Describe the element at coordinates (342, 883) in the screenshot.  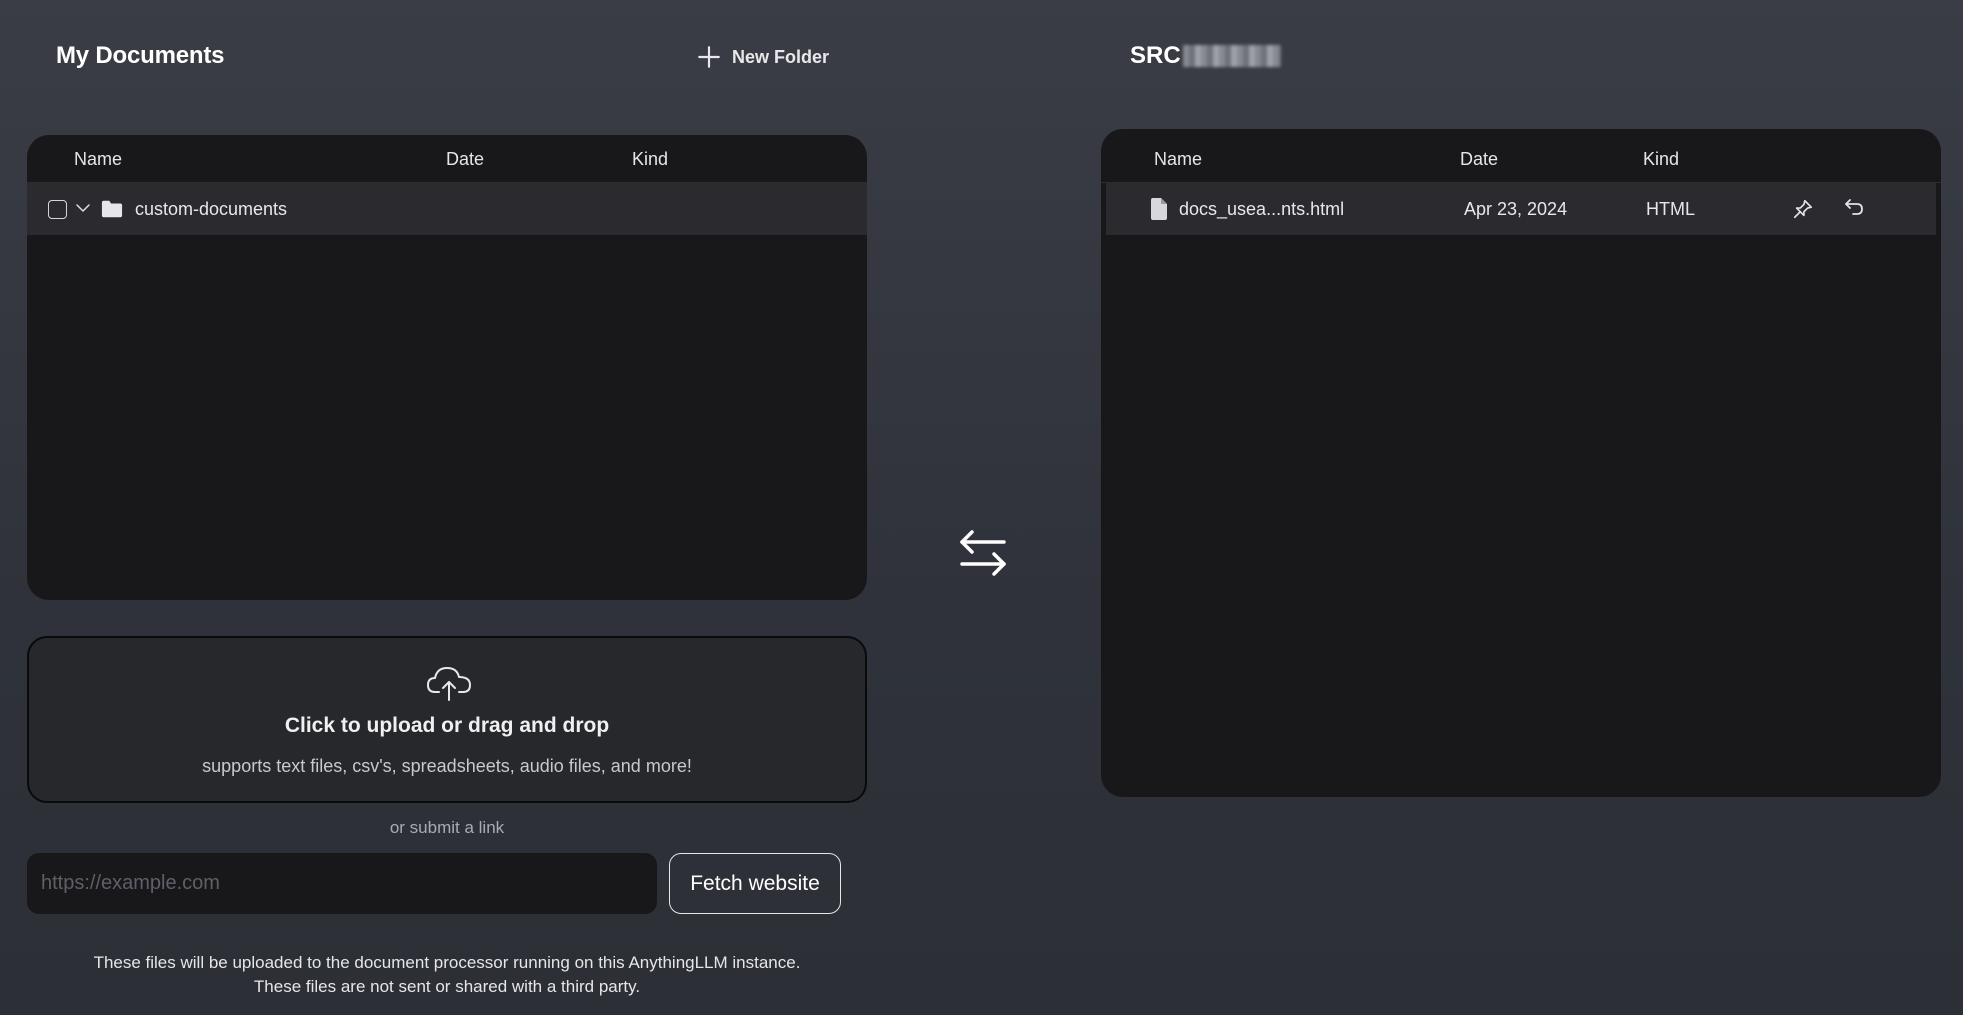
I see `url-input` at that location.